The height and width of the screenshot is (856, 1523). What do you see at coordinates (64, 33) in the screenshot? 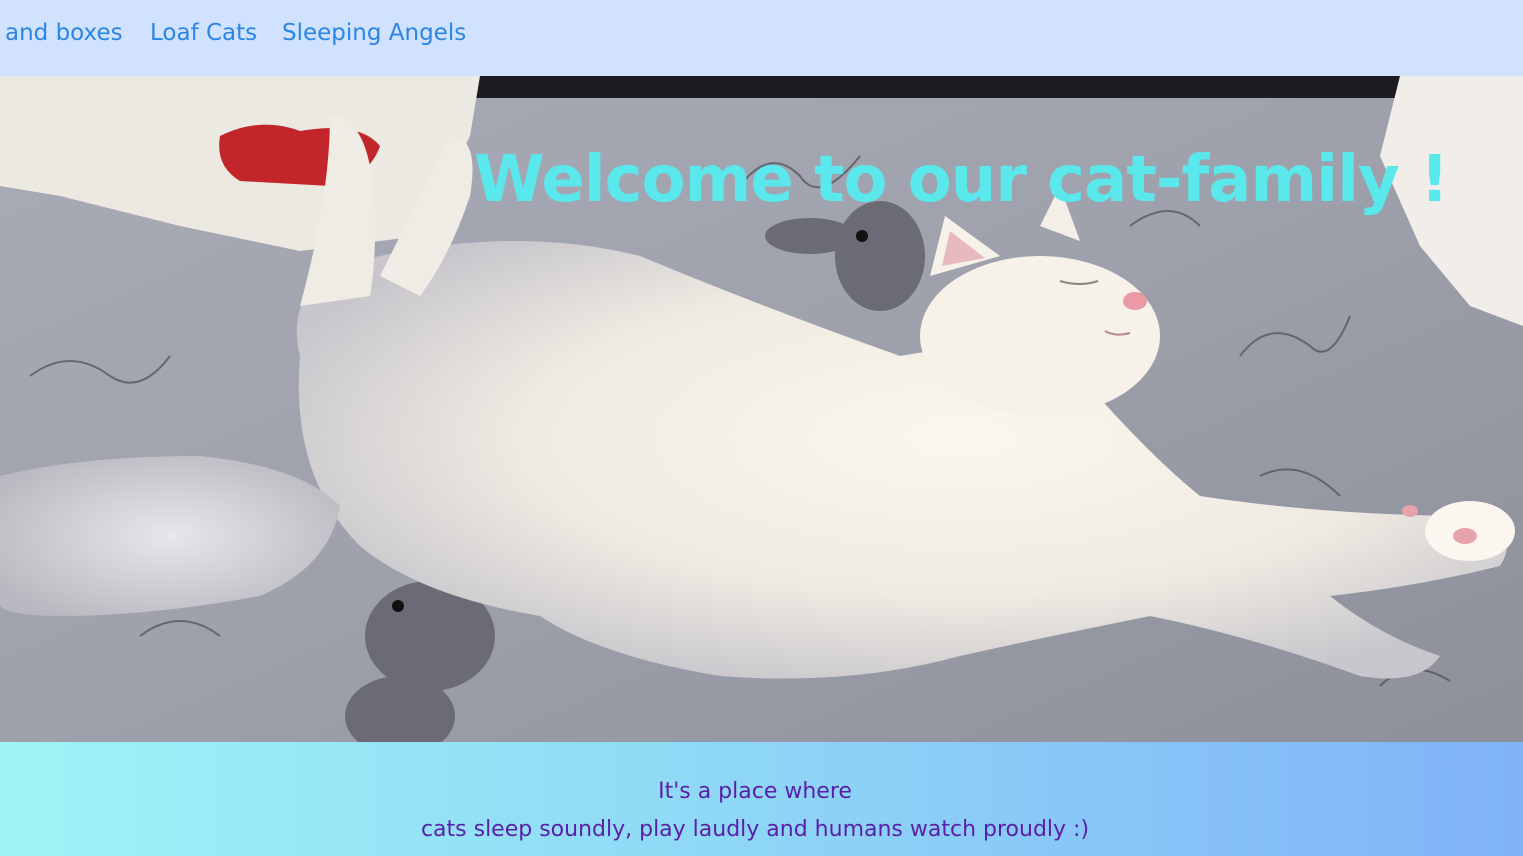
I see `nav-link-boxes: and boxes` at bounding box center [64, 33].